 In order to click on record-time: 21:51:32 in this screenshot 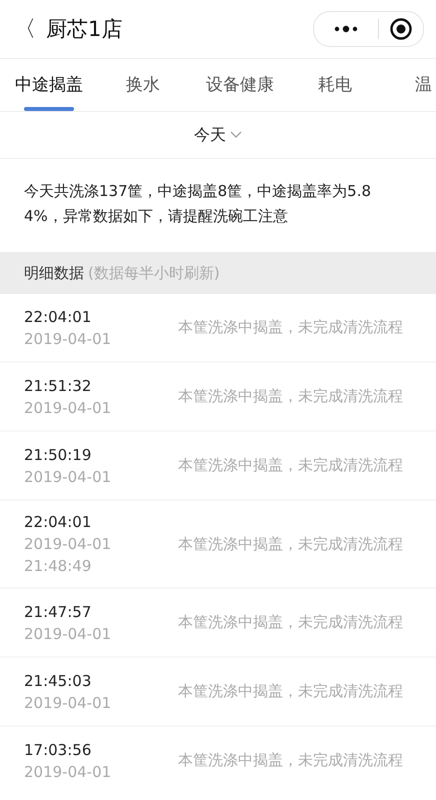, I will do `click(58, 386)`.